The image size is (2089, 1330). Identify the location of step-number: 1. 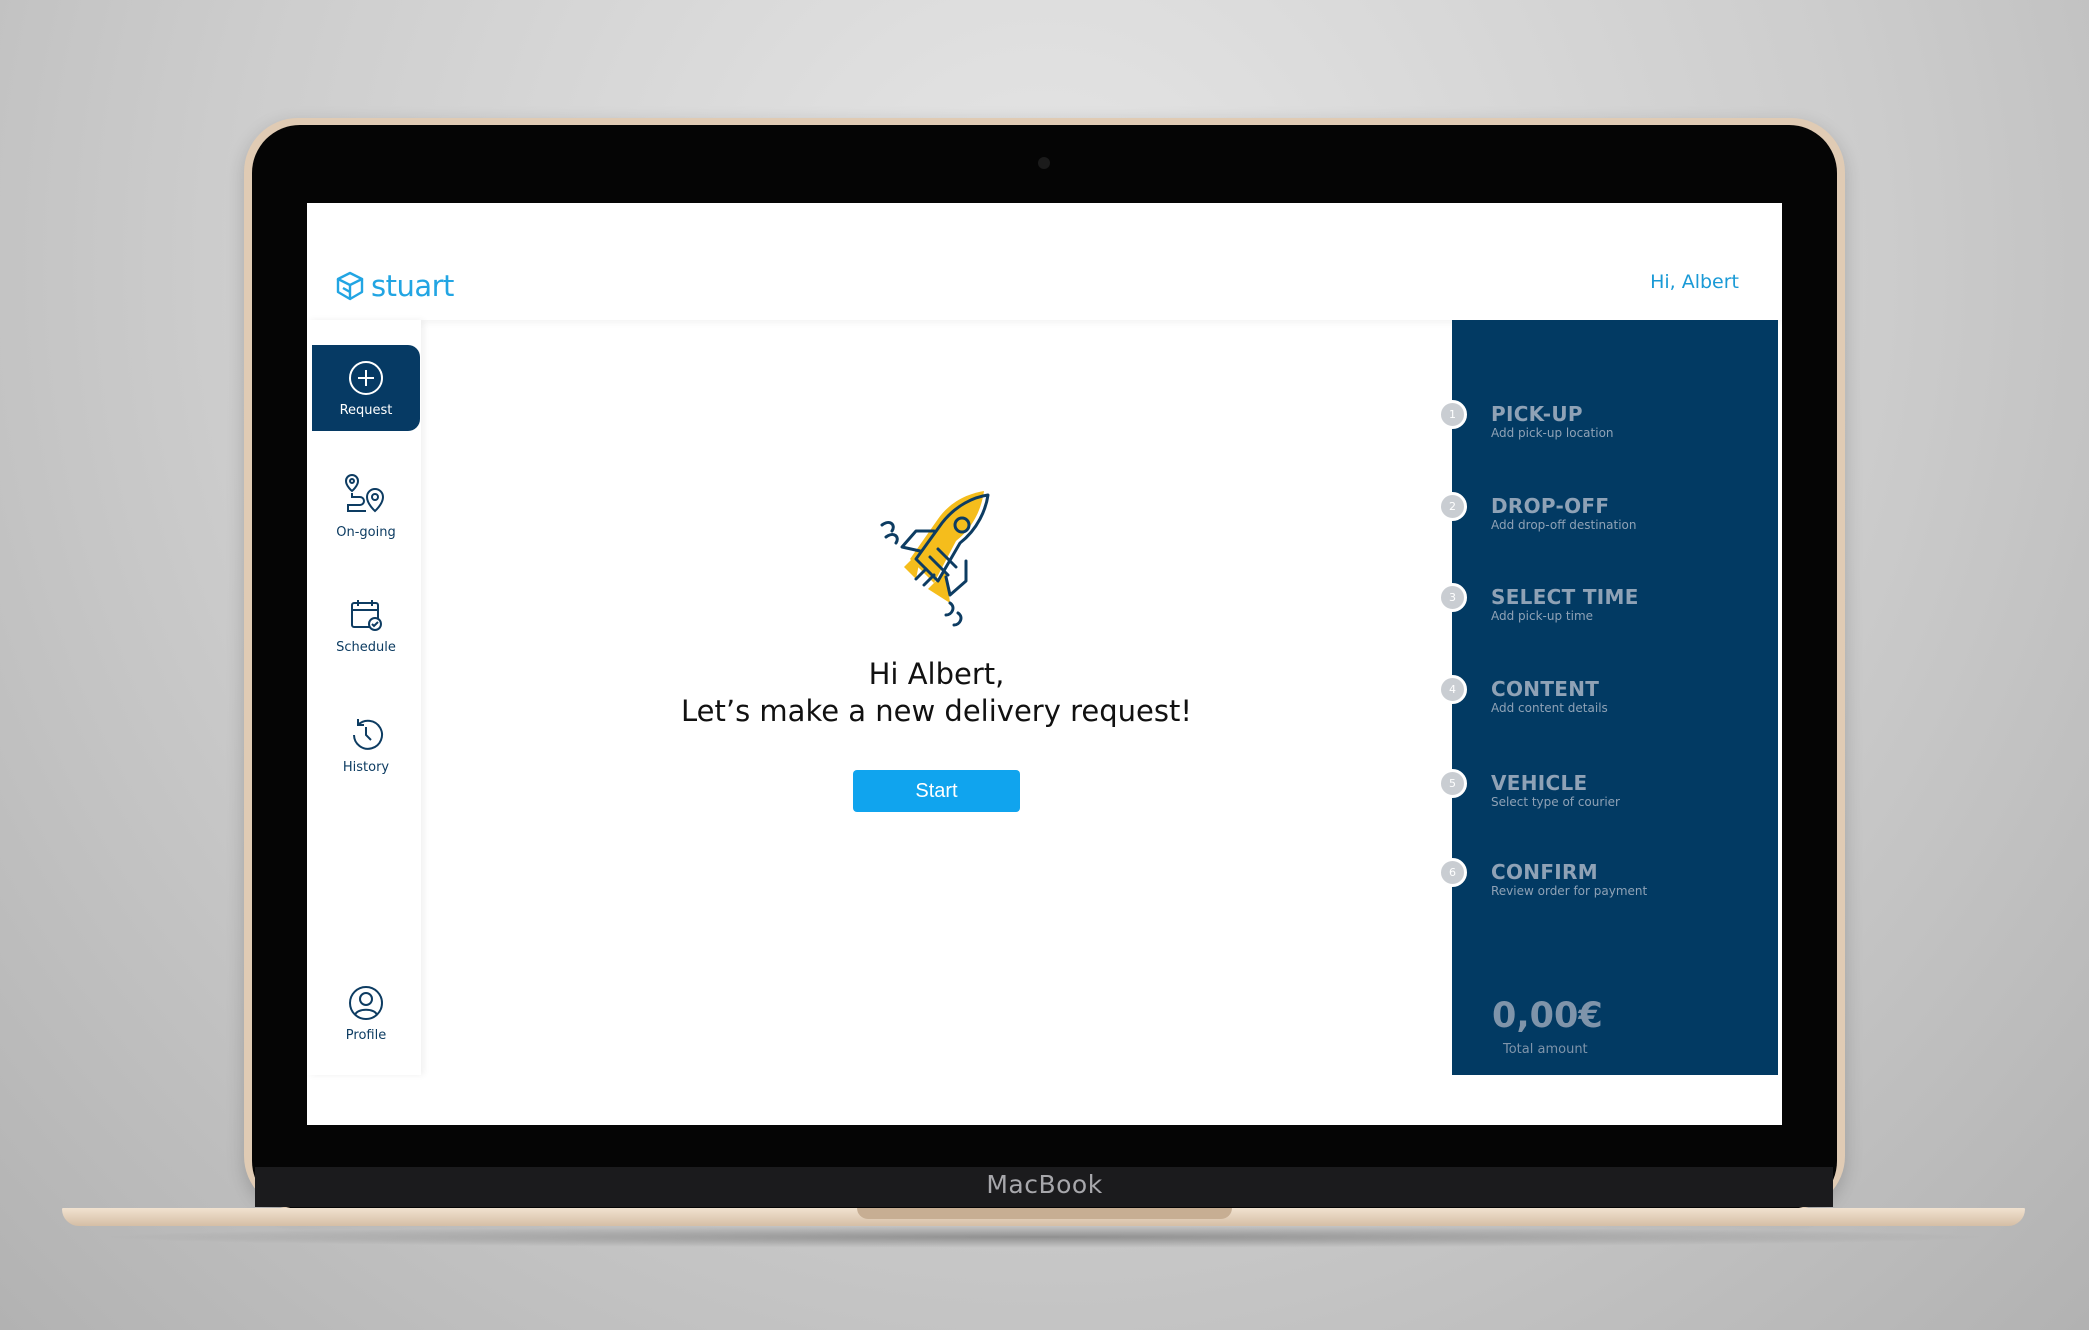
(1452, 414).